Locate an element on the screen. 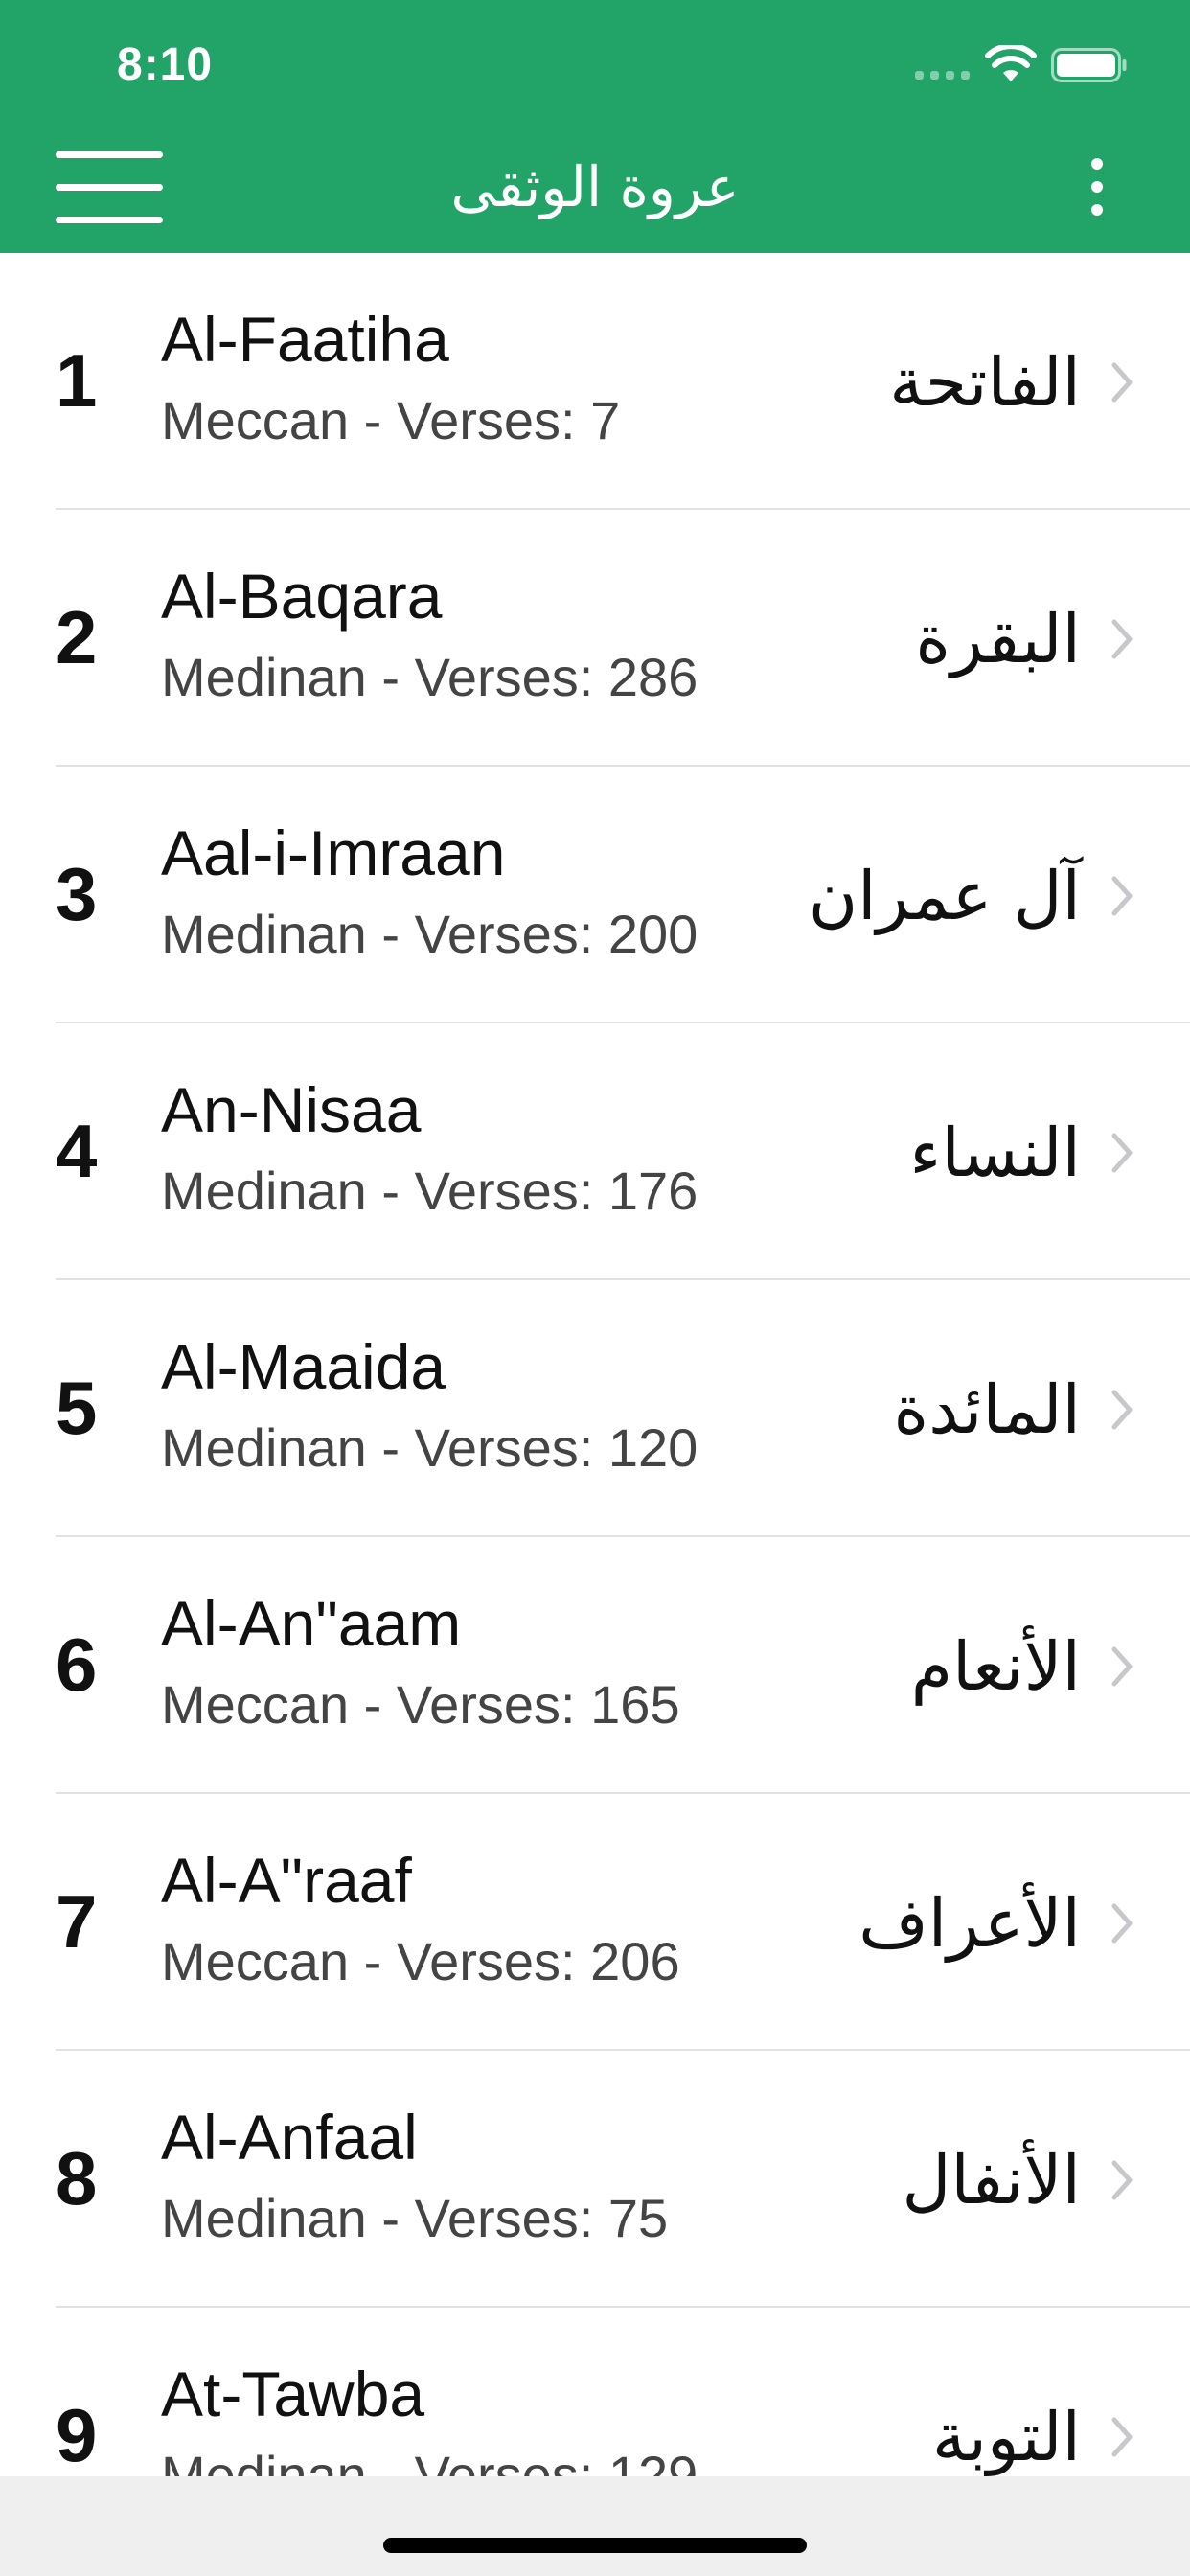 The height and width of the screenshot is (2576, 1190). list-item: 4 An-Nisaa Medinan - Verses: 176 النساء is located at coordinates (595, 1152).